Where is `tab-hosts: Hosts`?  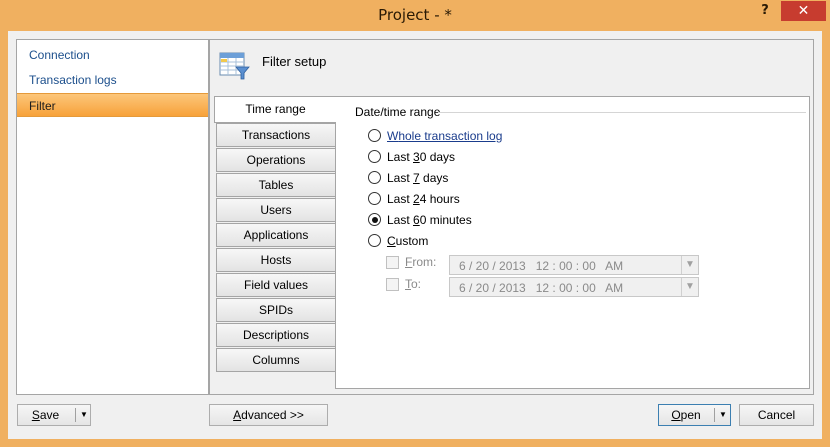
tab-hosts: Hosts is located at coordinates (276, 260).